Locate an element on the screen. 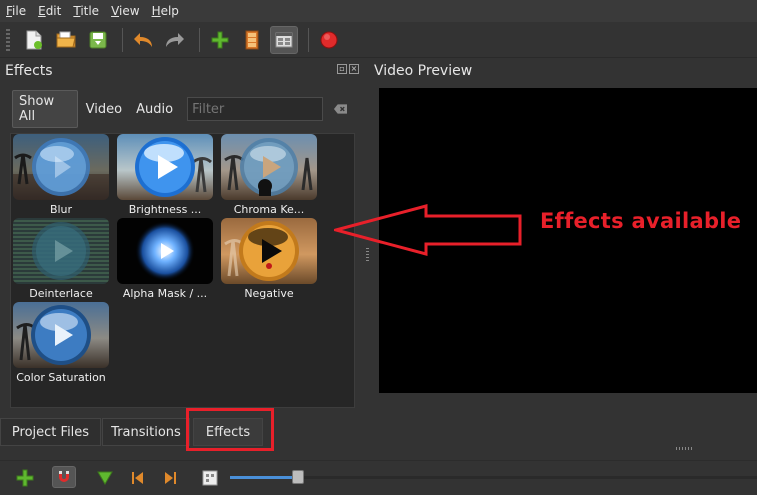 The image size is (757, 495). filter-input is located at coordinates (255, 109).